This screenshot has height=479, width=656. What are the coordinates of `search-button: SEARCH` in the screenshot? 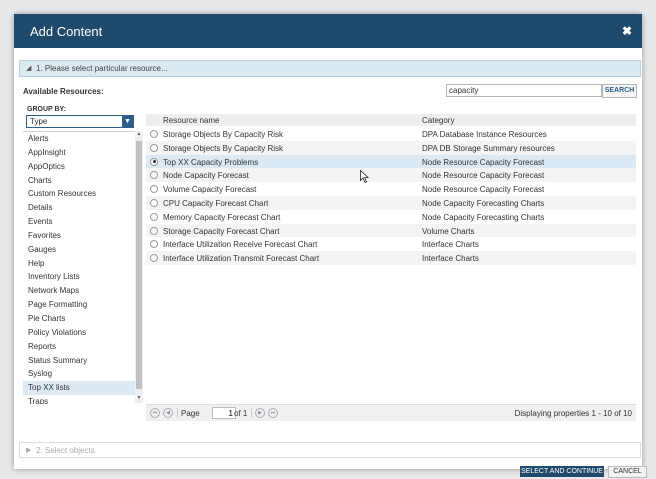 It's located at (619, 91).